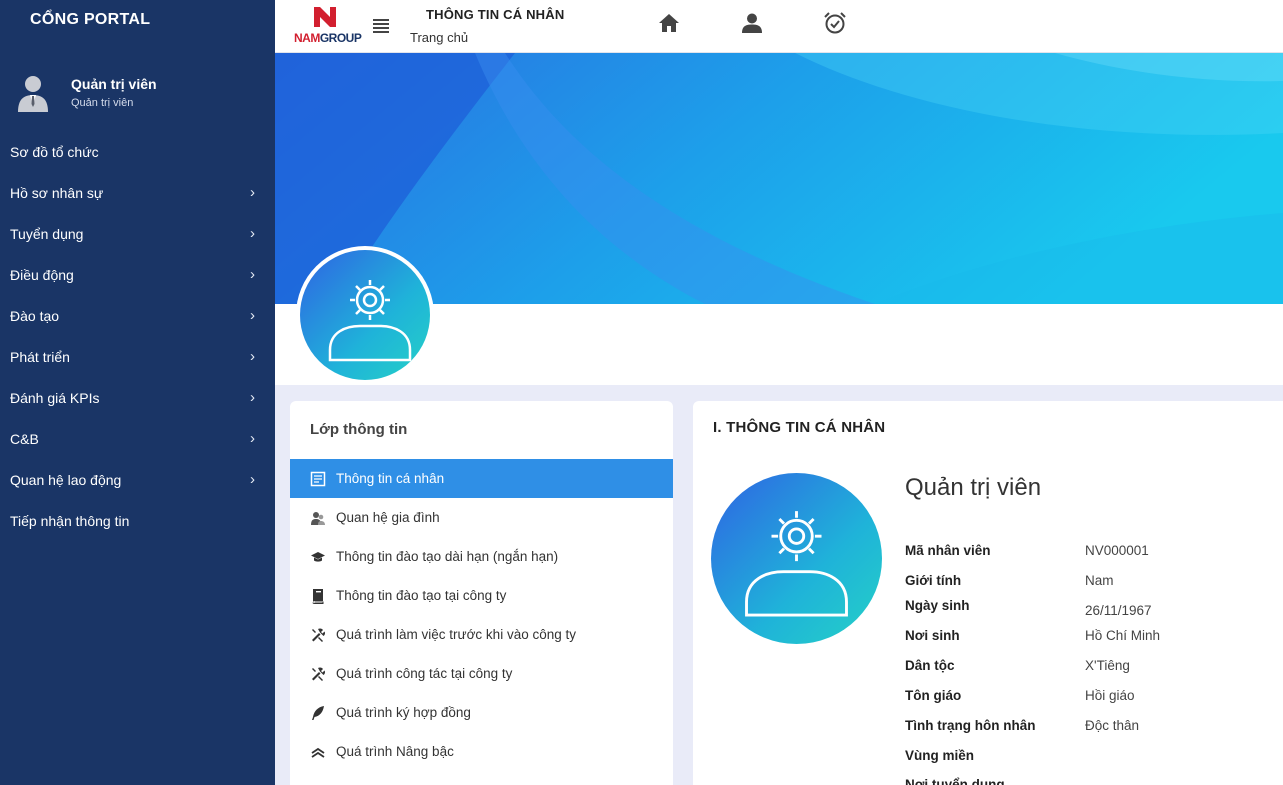 This screenshot has height=785, width=1283. I want to click on tab-label: Quá trình ký hợp đồng, so click(403, 712).